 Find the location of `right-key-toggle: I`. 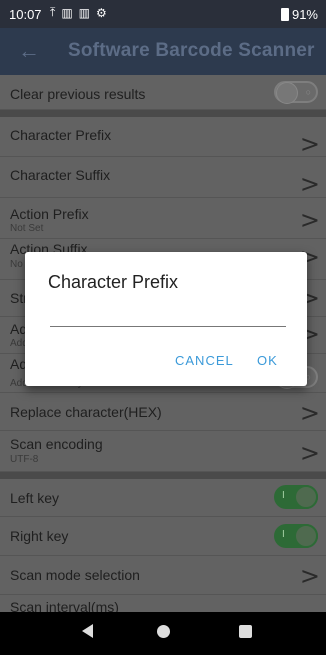

right-key-toggle: I is located at coordinates (296, 536).